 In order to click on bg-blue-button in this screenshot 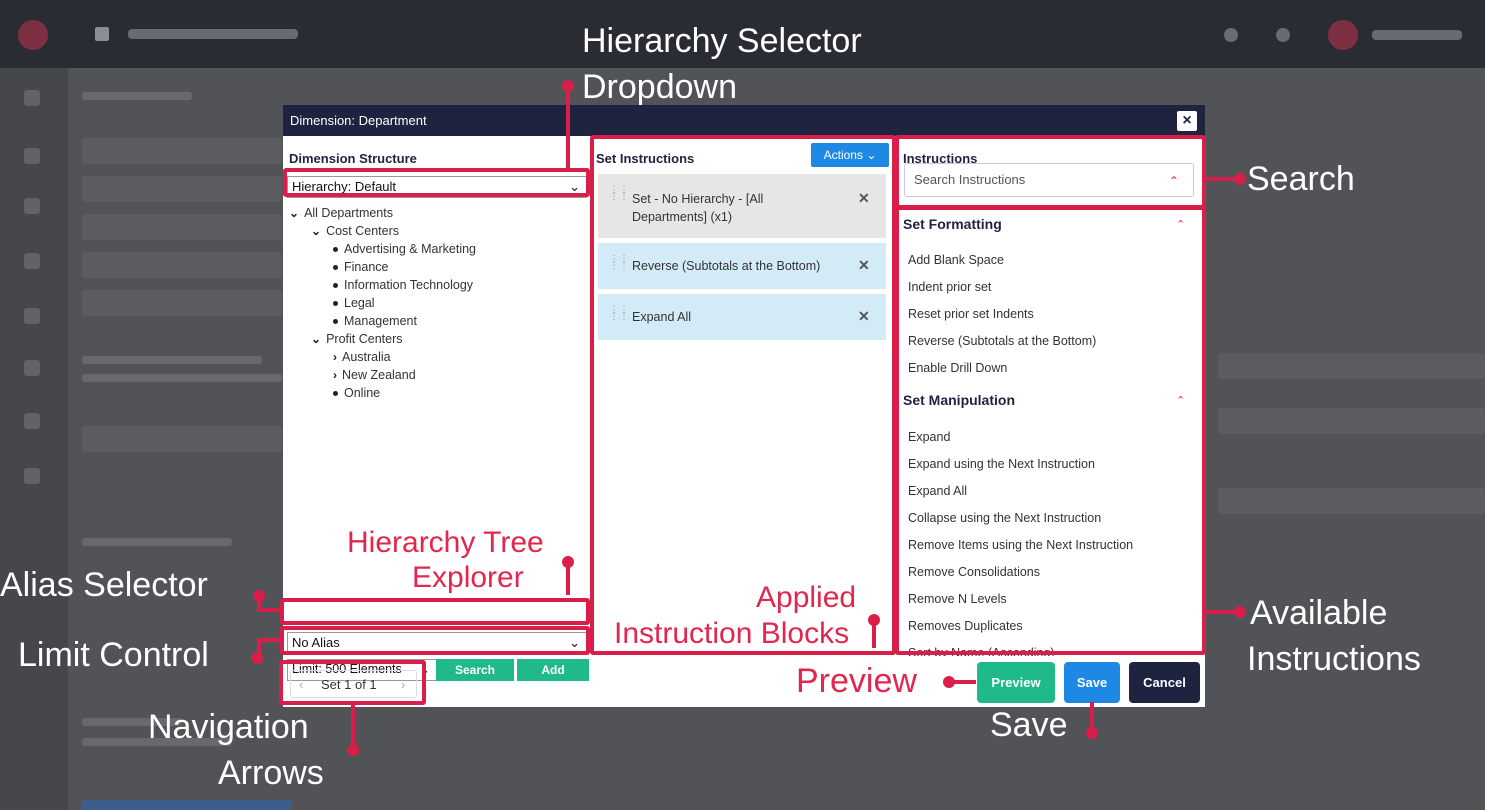, I will do `click(187, 805)`.